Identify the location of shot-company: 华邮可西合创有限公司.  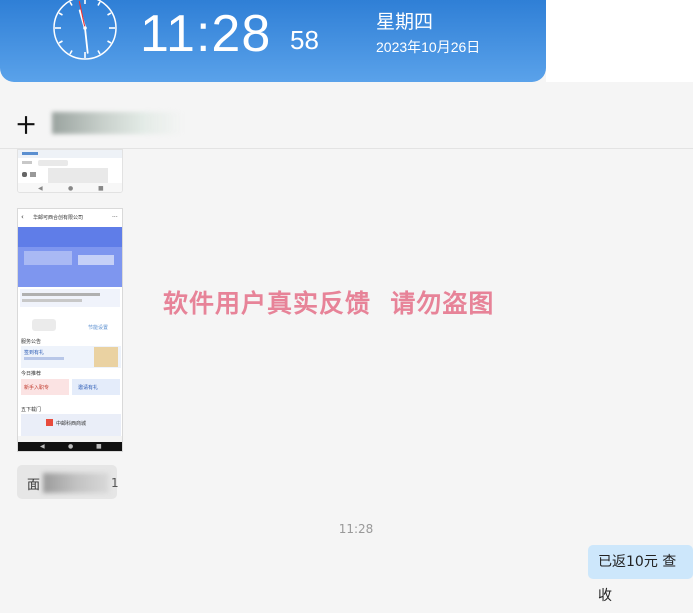
(58, 217).